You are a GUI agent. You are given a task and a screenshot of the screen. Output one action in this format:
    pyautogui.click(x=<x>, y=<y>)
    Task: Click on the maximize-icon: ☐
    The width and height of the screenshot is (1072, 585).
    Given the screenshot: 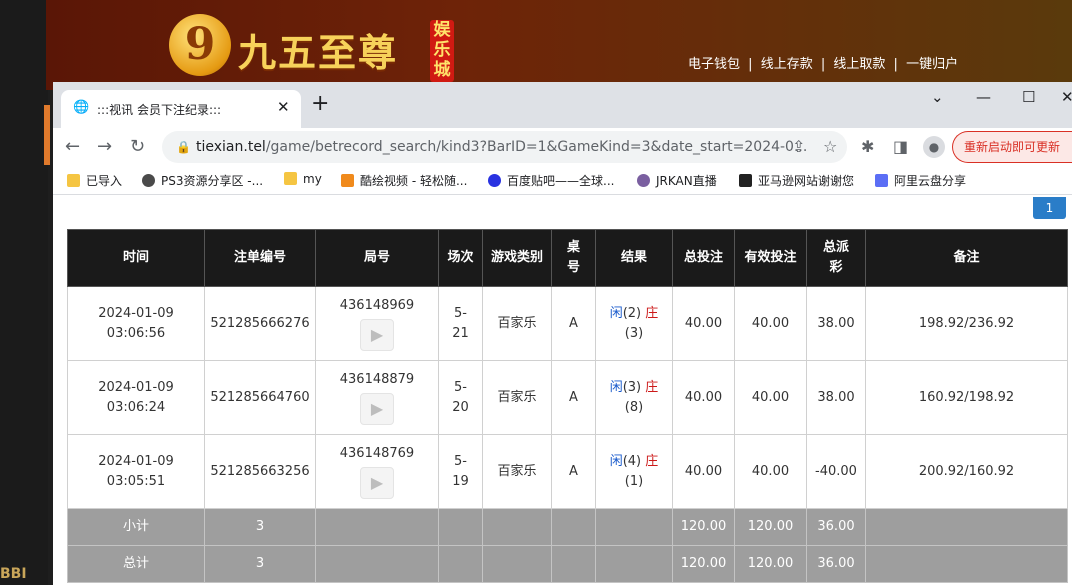 What is the action you would take?
    pyautogui.click(x=1028, y=97)
    